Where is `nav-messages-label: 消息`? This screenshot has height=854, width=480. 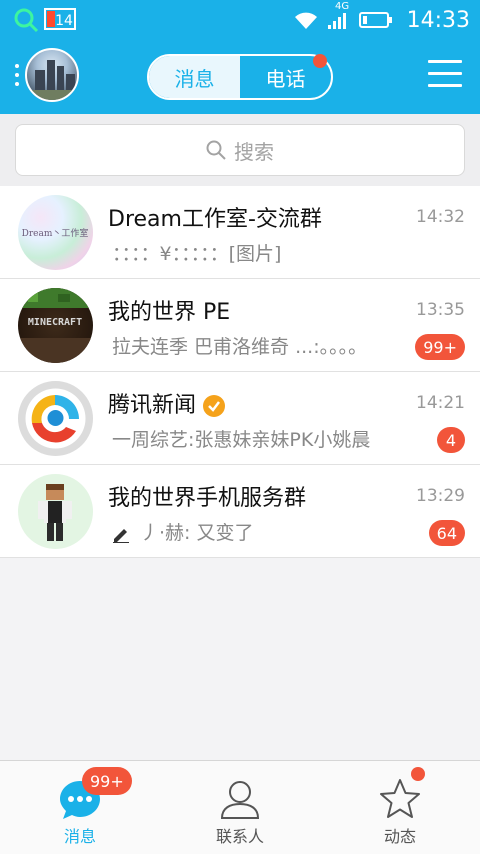
nav-messages-label: 消息 is located at coordinates (79, 836).